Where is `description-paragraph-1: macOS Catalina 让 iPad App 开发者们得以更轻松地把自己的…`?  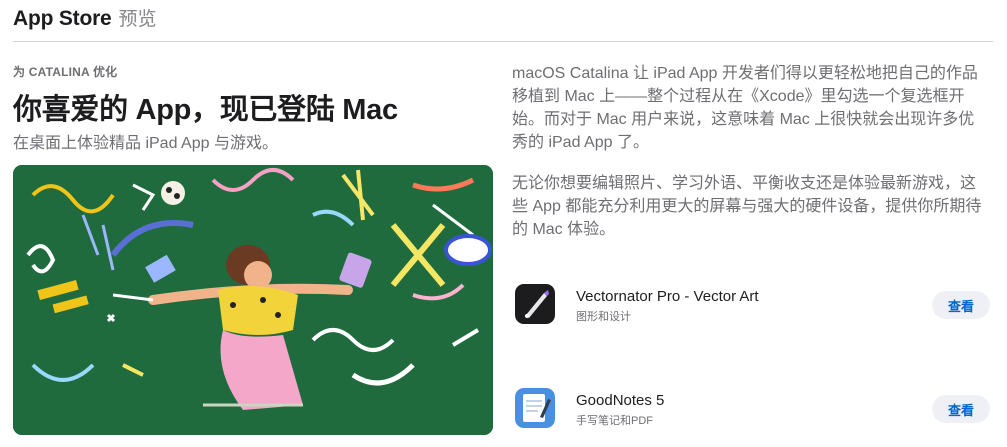 description-paragraph-1: macOS Catalina 让 iPad App 开发者们得以更轻松地把自己的… is located at coordinates (745, 108).